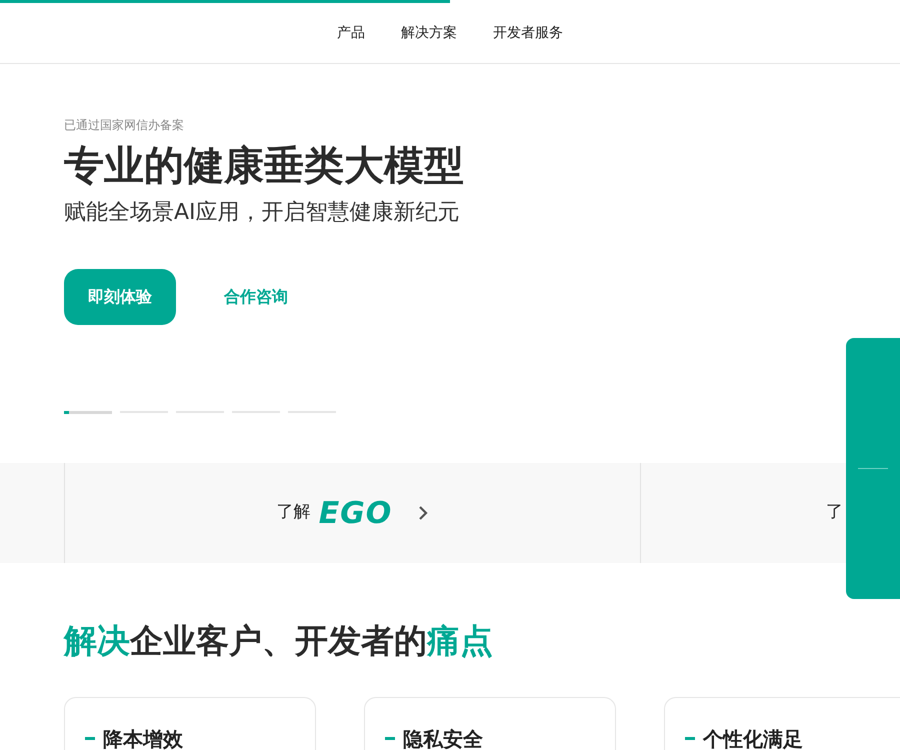  What do you see at coordinates (262, 213) in the screenshot?
I see `hero-subtitle: 赋能全场景AI应用，开启智慧健康新纪元` at bounding box center [262, 213].